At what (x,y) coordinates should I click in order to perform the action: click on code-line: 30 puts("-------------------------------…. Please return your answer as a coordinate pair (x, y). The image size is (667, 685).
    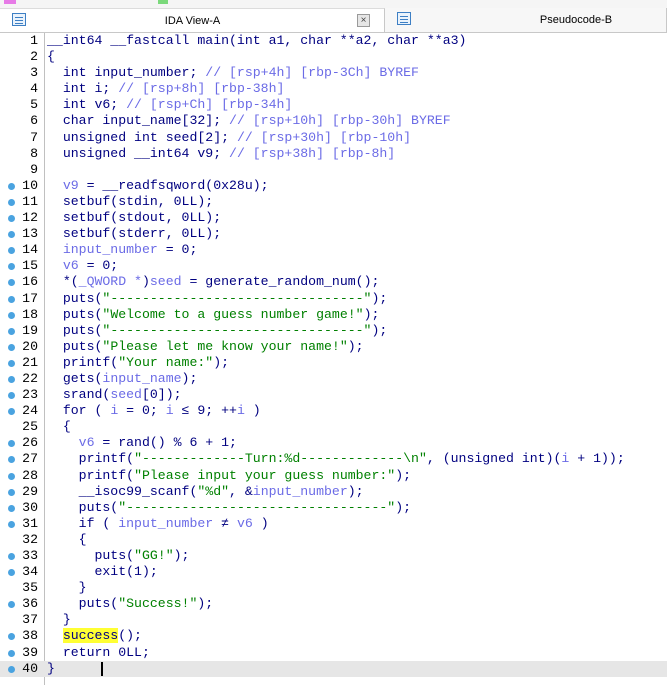
    Looking at the image, I should click on (333, 508).